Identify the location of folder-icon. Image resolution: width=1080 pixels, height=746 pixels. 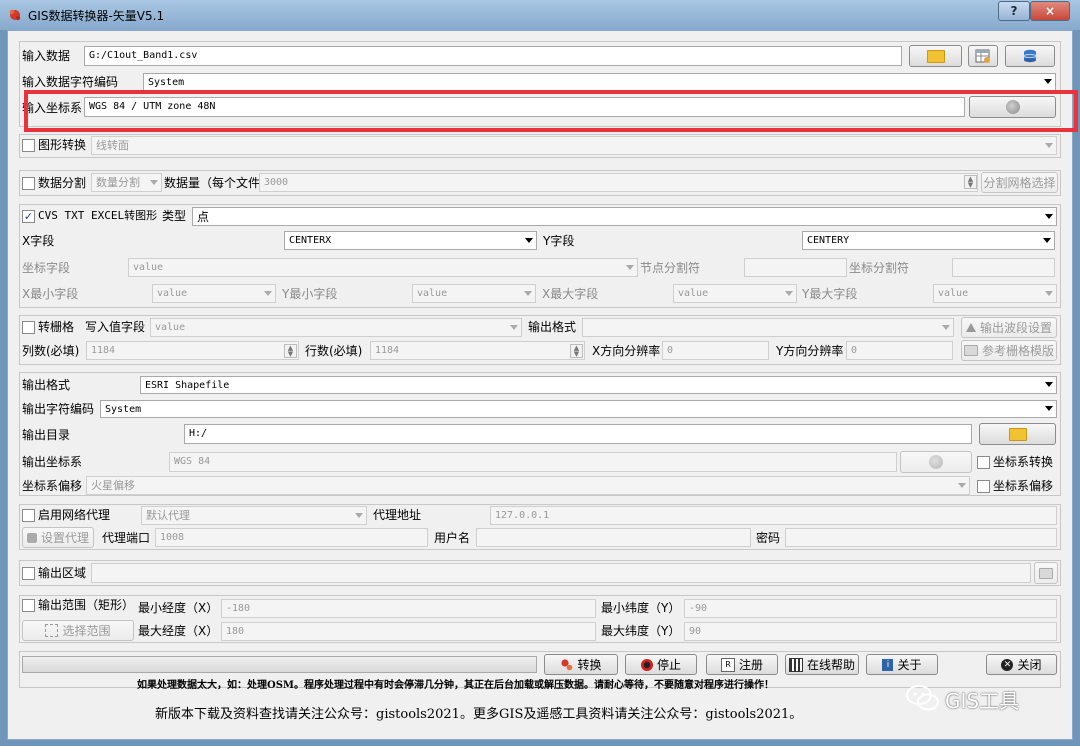
(1046, 573).